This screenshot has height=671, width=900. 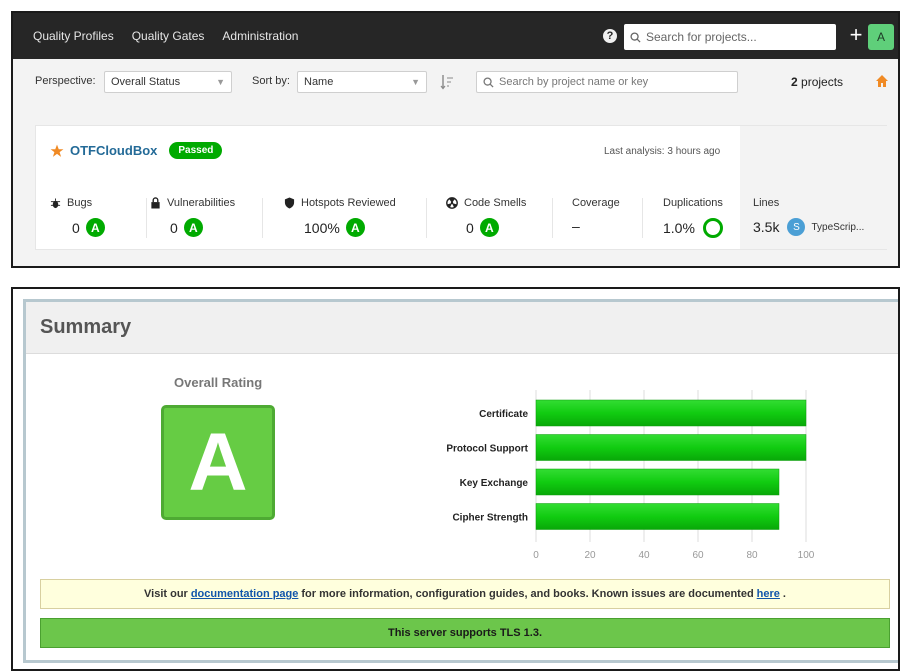 I want to click on metric-lines-label: Lines, so click(x=766, y=203).